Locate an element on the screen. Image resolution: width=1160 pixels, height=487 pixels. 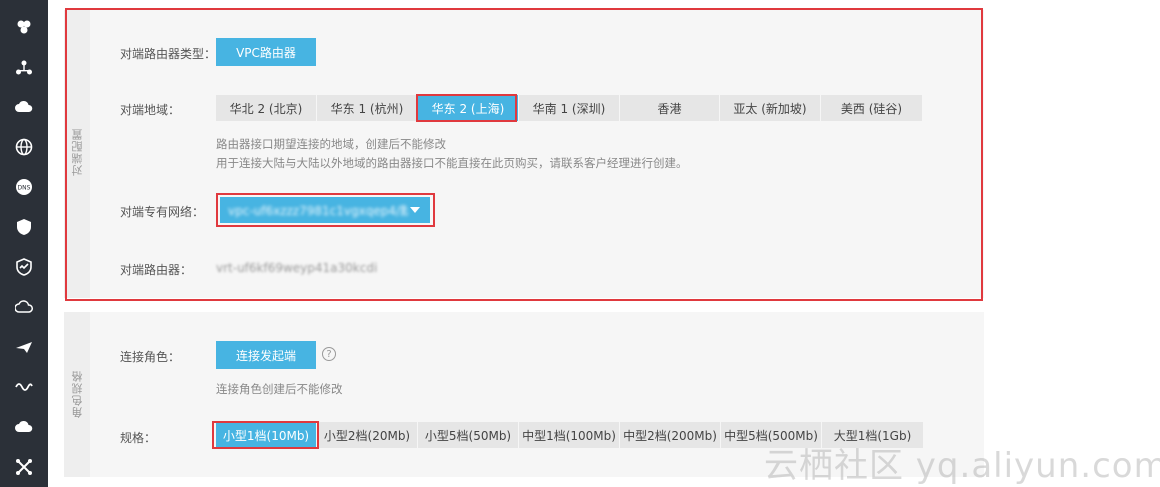
spec-option: 中型1档(100Mb) is located at coordinates (569, 435).